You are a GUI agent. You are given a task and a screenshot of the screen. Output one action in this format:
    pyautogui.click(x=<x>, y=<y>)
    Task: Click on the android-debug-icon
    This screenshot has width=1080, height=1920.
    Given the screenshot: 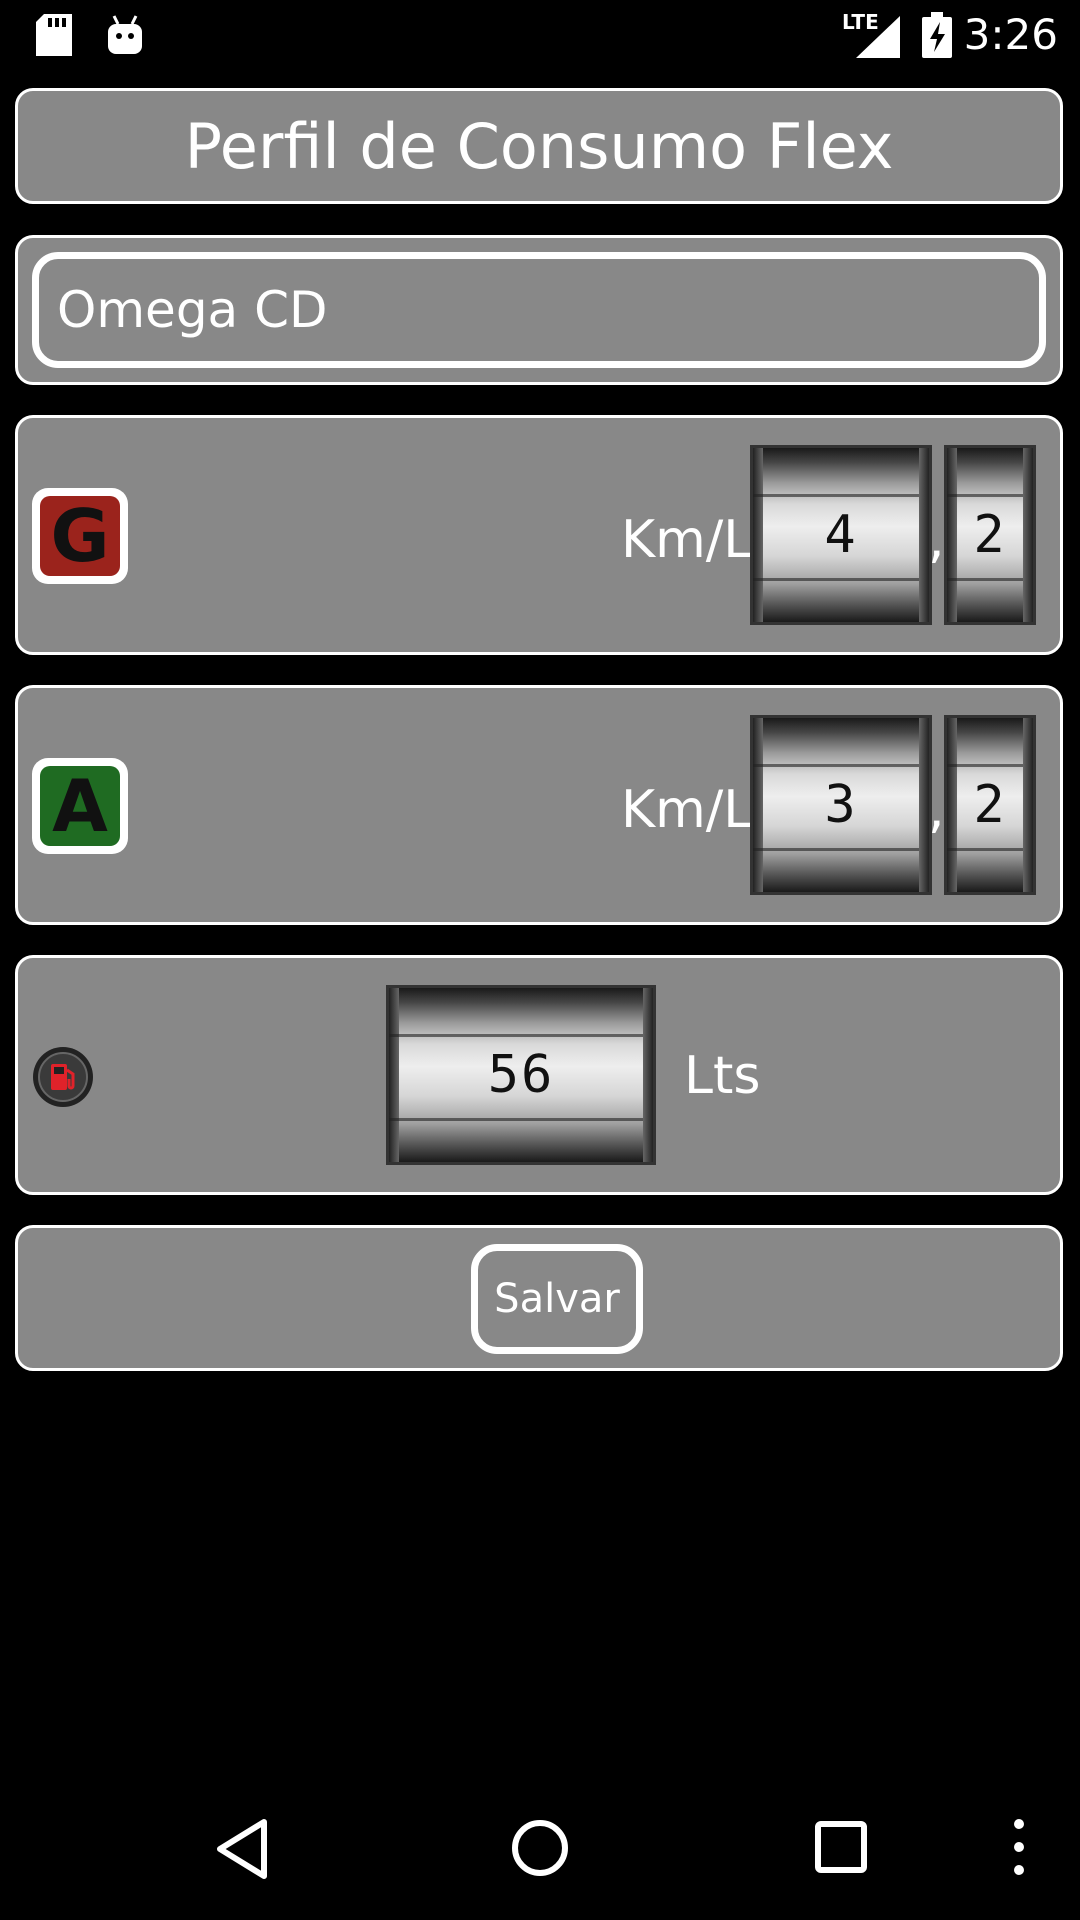 What is the action you would take?
    pyautogui.click(x=125, y=37)
    